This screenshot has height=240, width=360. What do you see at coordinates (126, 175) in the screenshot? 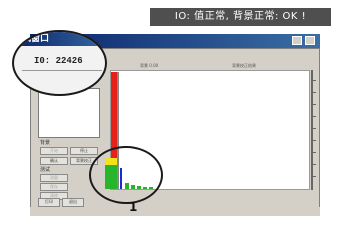
I see `histogram-highlight-circle` at bounding box center [126, 175].